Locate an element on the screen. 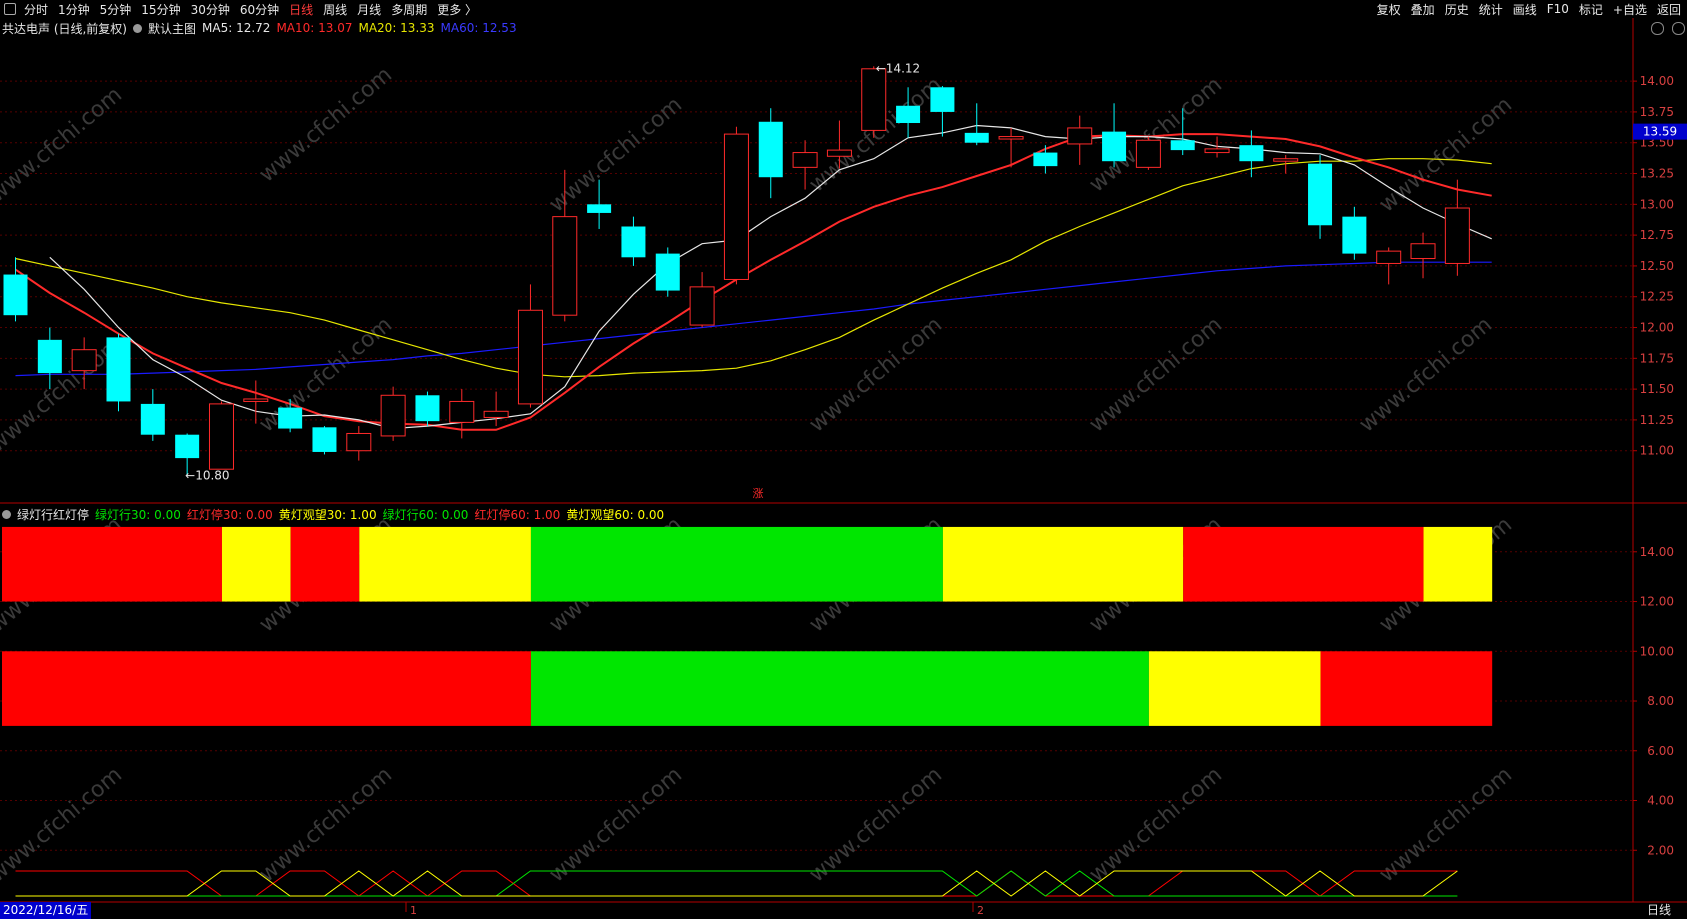 The image size is (1687, 919). indicator-tick-label: 4.00 is located at coordinates (1660, 801).